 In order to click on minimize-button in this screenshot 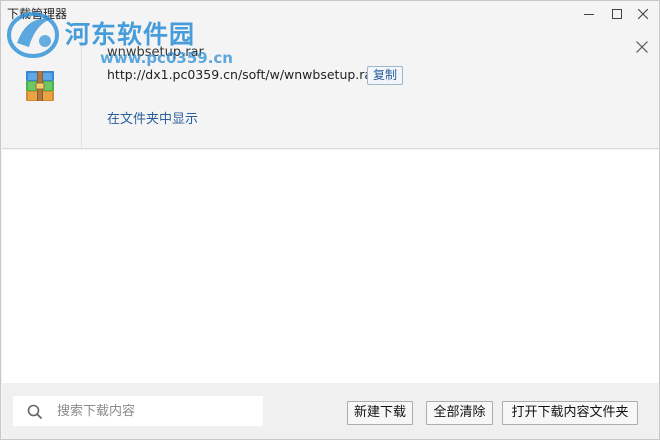, I will do `click(589, 14)`.